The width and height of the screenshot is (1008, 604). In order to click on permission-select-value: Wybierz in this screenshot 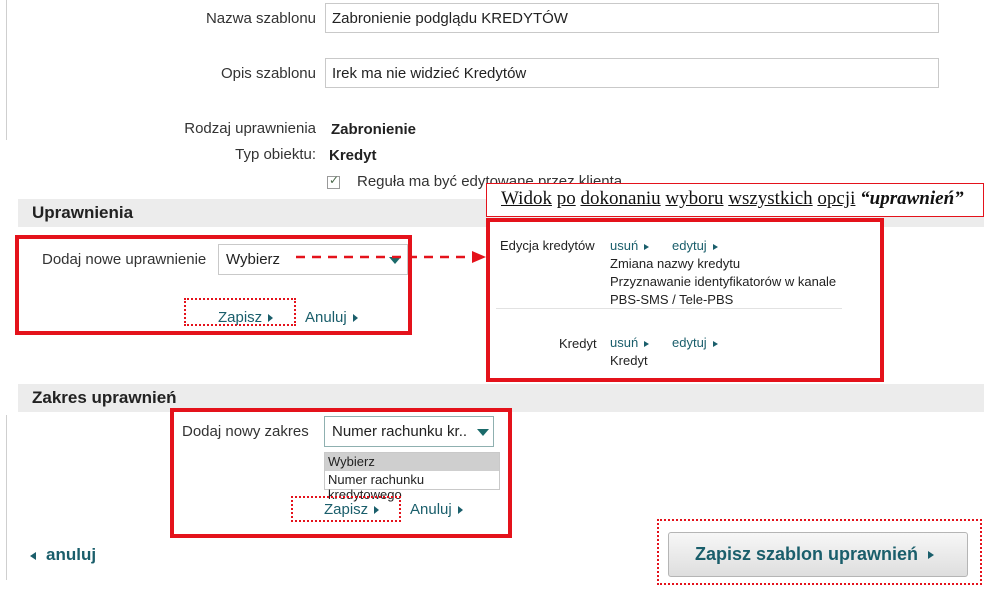, I will do `click(253, 259)`.